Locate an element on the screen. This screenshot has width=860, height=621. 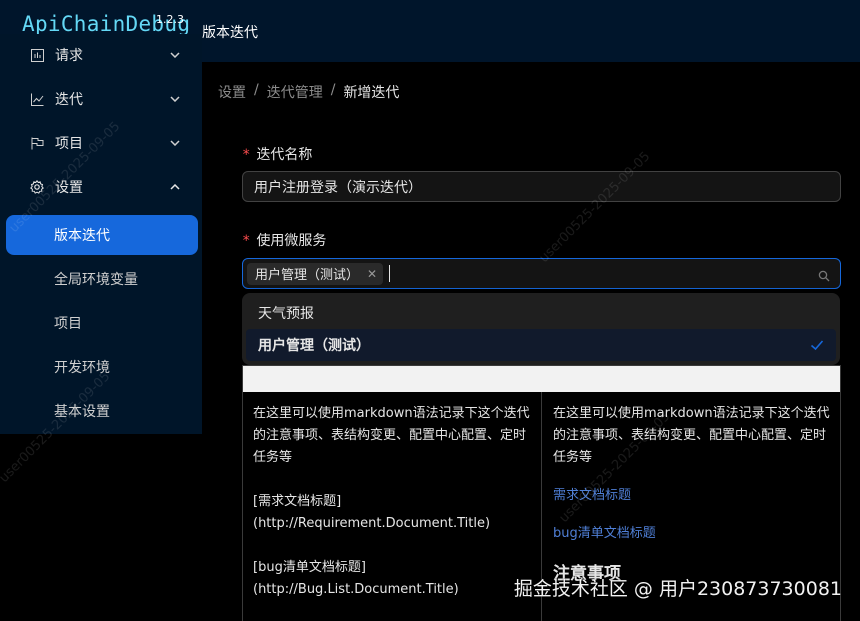
microservice-dropdown: 天气预报 用户管理（测试） is located at coordinates (541, 329).